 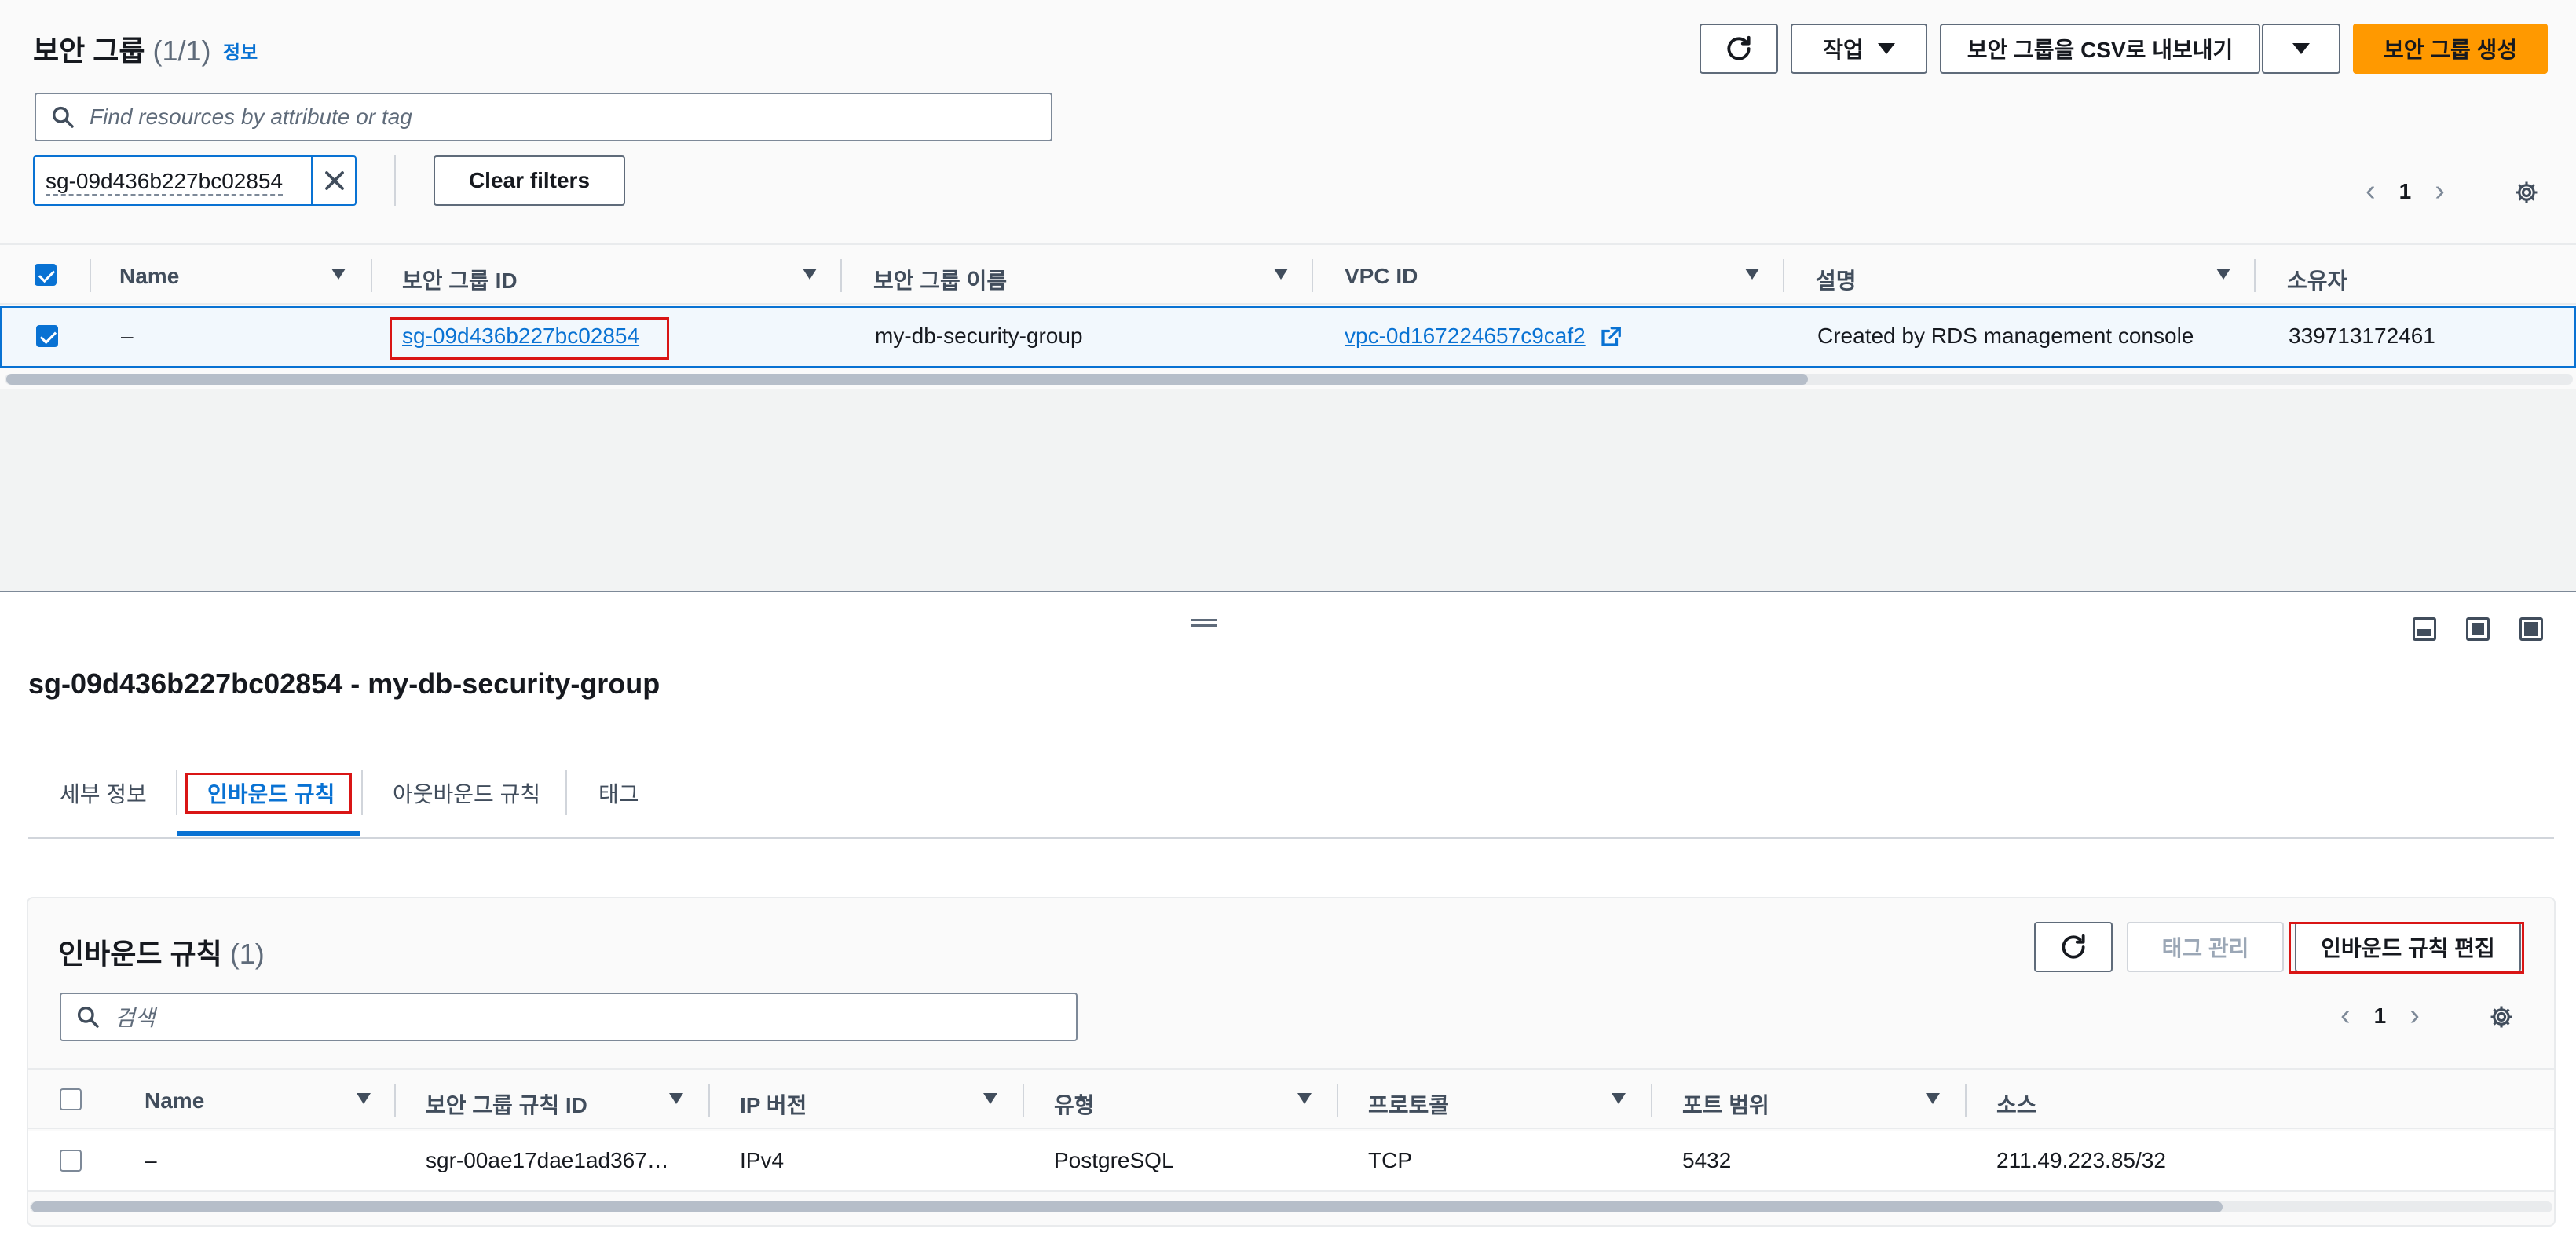 What do you see at coordinates (1381, 276) in the screenshot?
I see `column-header-vpc-id: VPC ID` at bounding box center [1381, 276].